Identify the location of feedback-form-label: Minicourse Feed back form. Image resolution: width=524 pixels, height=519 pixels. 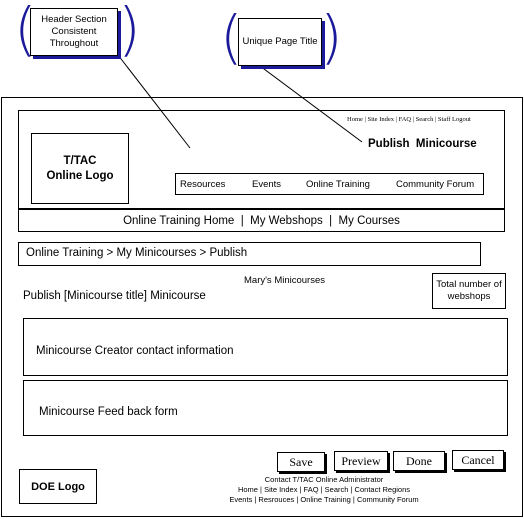
(108, 412).